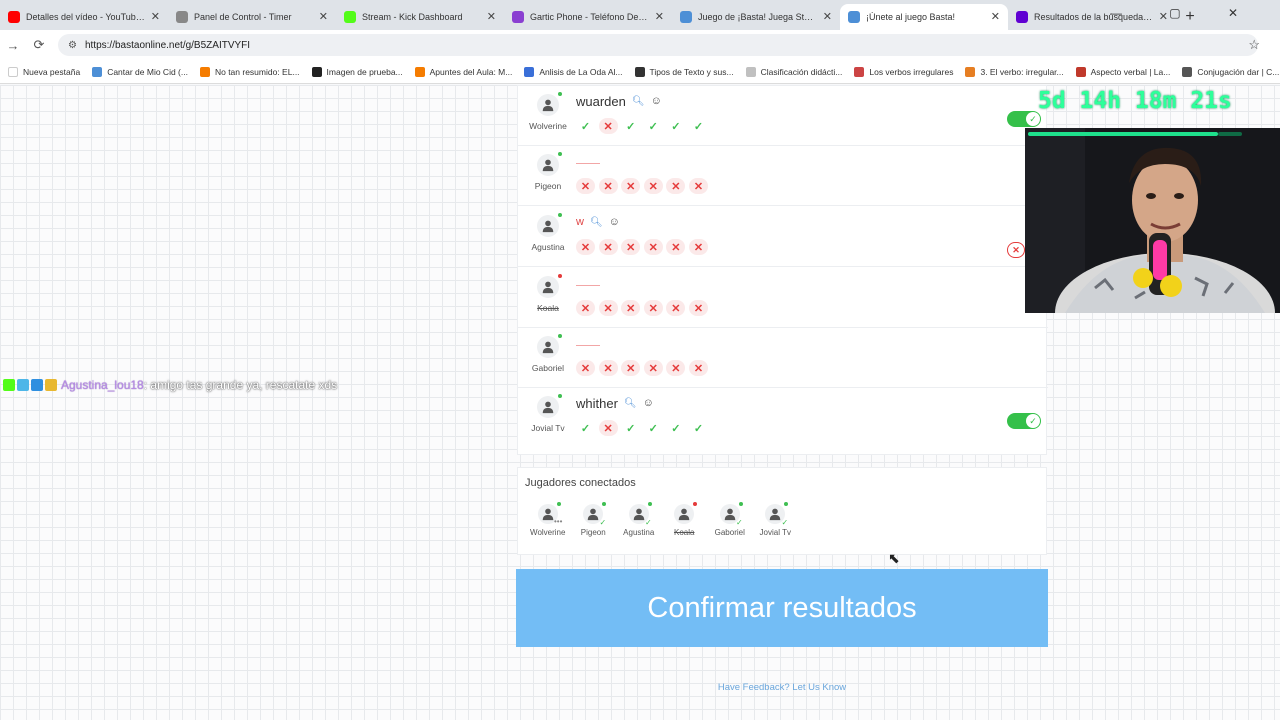 The height and width of the screenshot is (720, 1280). Describe the element at coordinates (84, 17) in the screenshot. I see `browser-tab: Detalles del vídeo - YouTube St ✕` at that location.